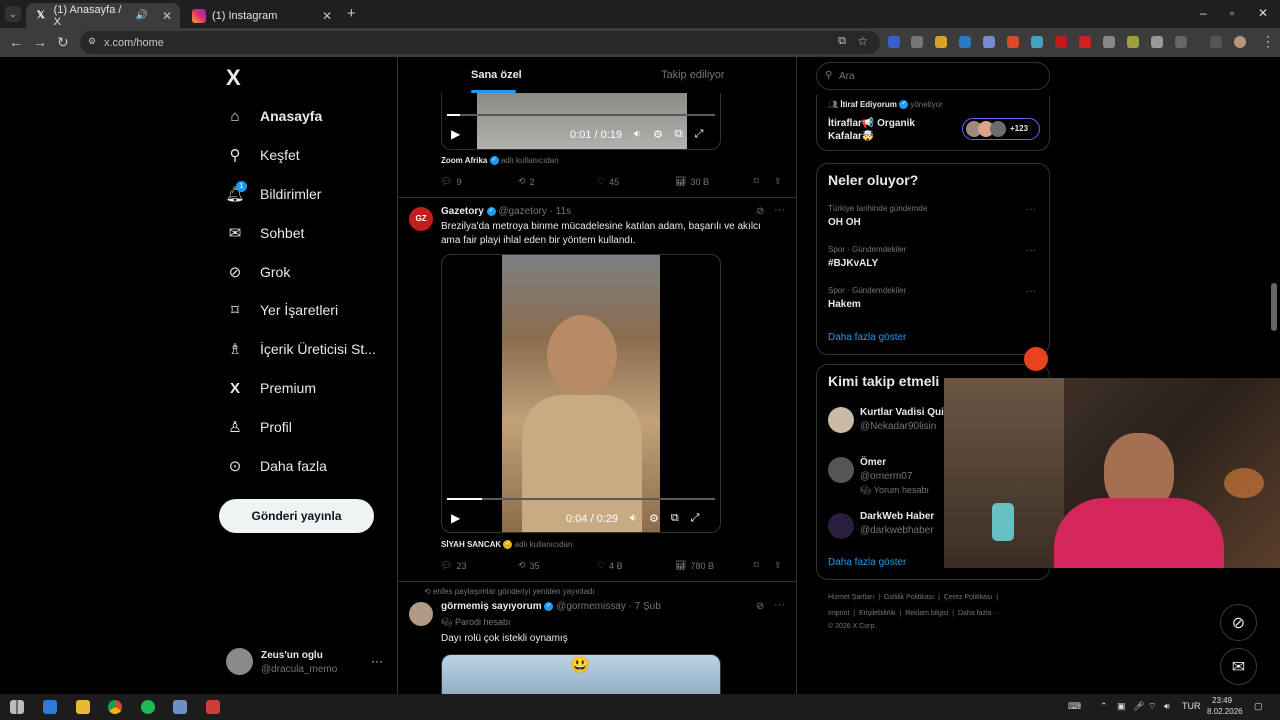 The width and height of the screenshot is (1280, 720). Describe the element at coordinates (480, 42) in the screenshot. I see `address-bar: ⚙ x.com/home ⧉ ☆` at that location.